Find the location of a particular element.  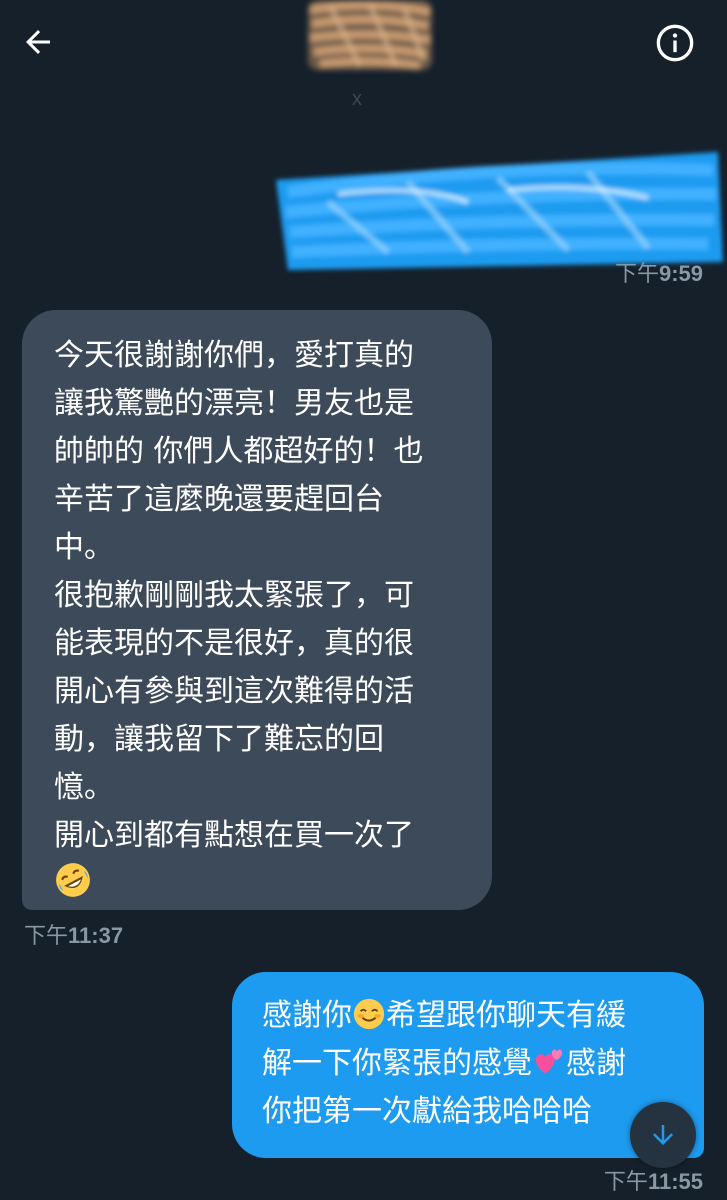

scroll-to-bottom-button is located at coordinates (663, 1135).